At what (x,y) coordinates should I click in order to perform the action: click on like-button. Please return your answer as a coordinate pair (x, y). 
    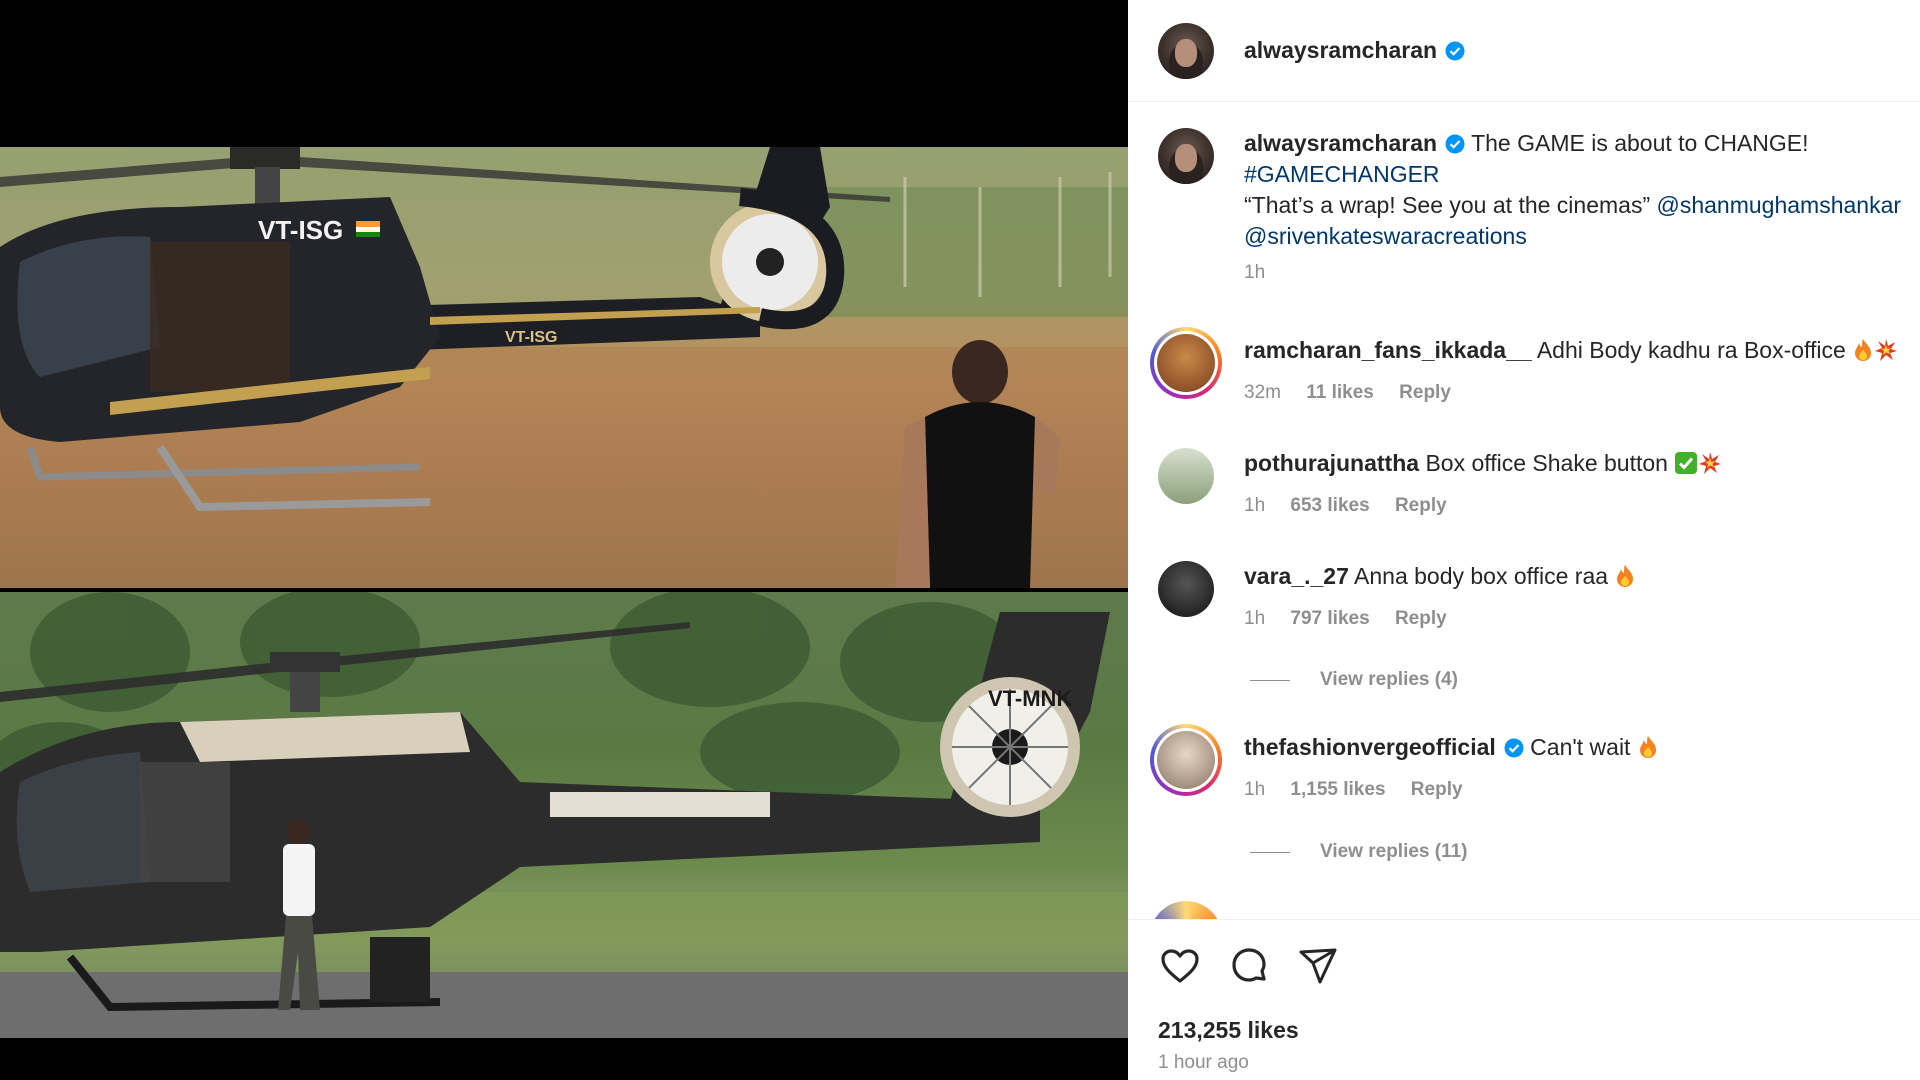
    Looking at the image, I should click on (1180, 966).